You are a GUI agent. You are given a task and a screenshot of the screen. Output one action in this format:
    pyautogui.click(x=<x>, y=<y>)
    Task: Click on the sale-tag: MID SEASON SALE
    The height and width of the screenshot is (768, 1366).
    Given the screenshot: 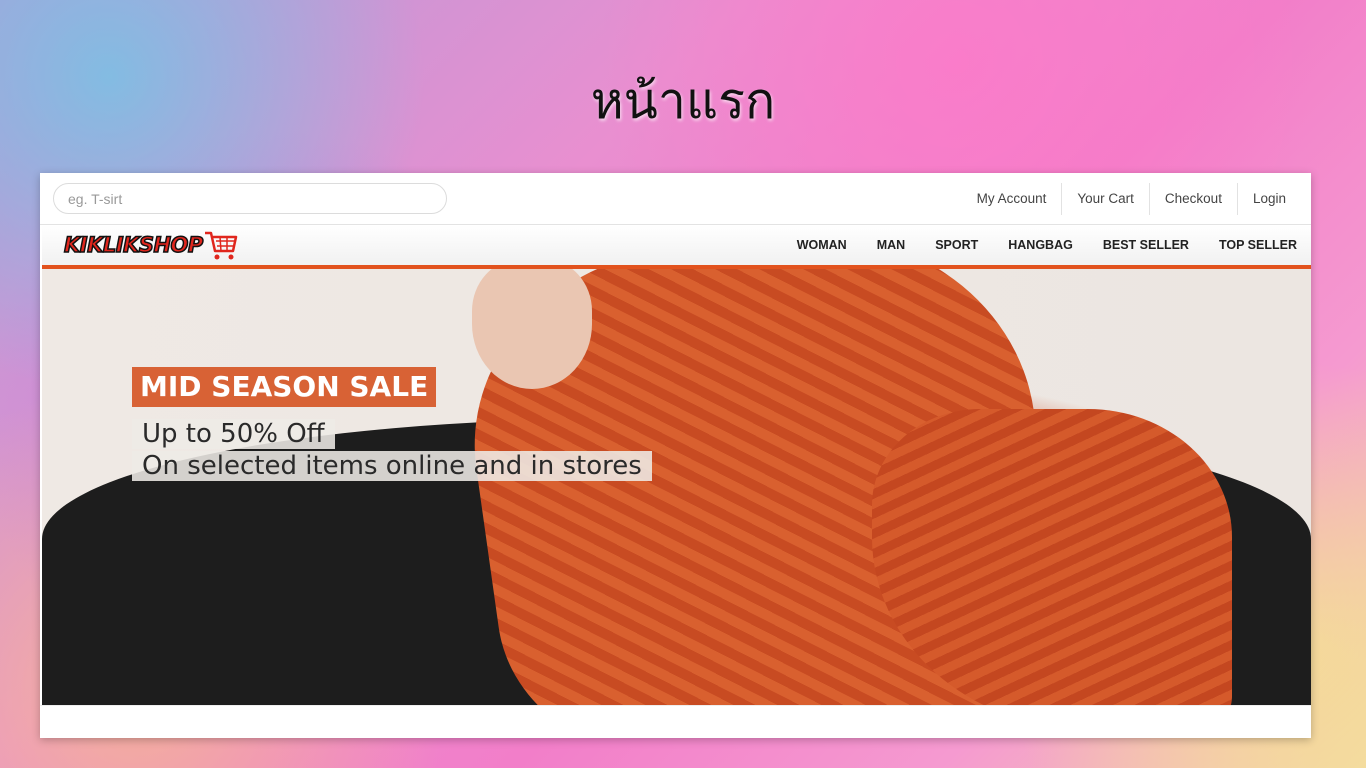 What is the action you would take?
    pyautogui.click(x=284, y=387)
    